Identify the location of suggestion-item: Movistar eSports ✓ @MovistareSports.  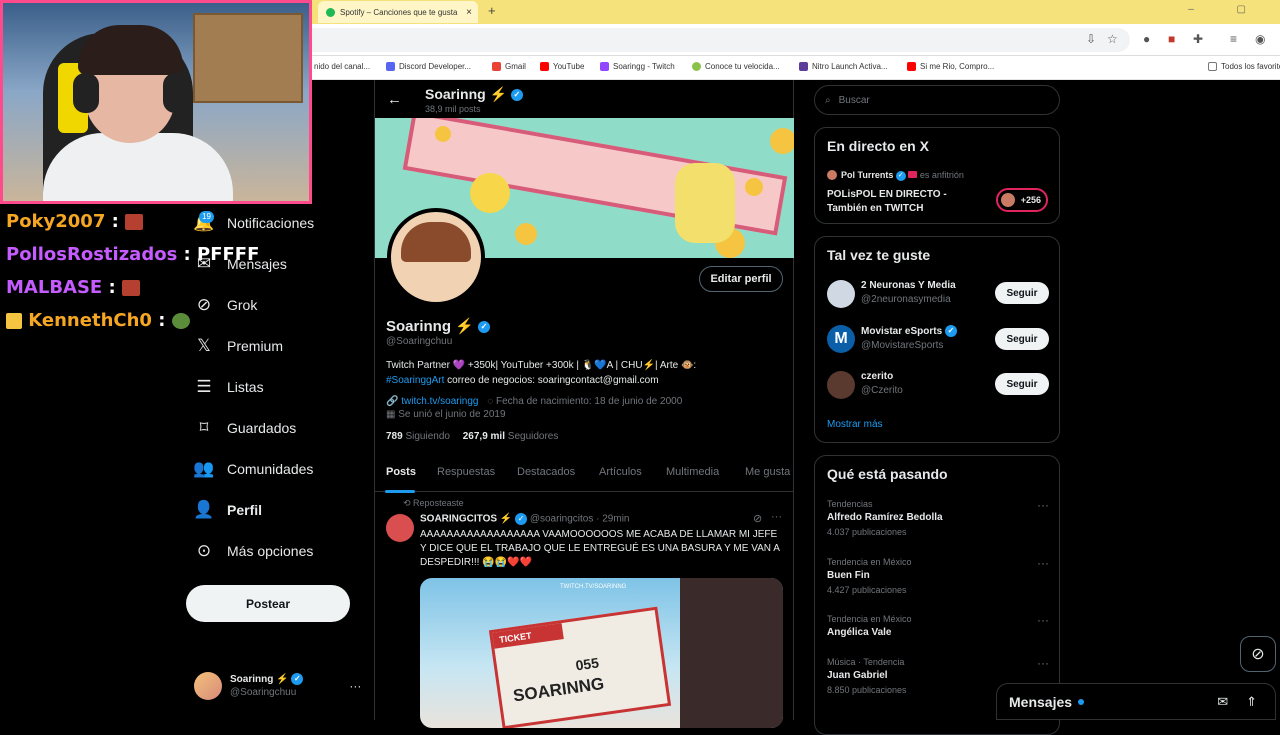
(909, 339).